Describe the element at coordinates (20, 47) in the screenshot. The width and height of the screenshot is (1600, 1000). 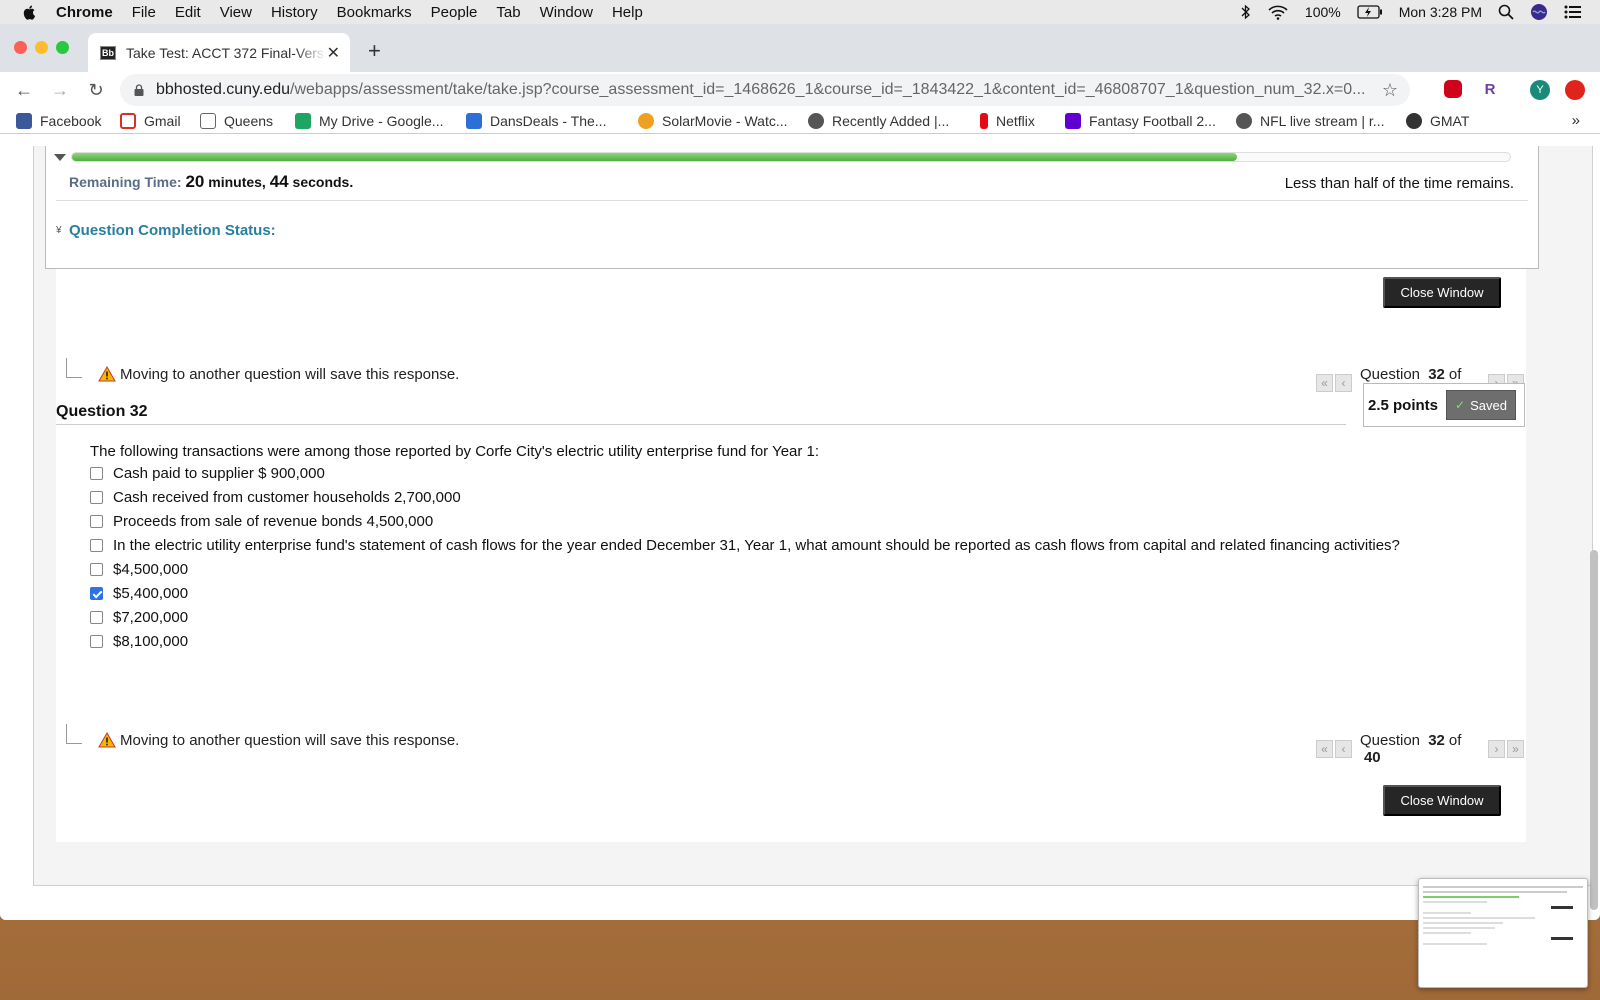
I see `close-window-dot` at that location.